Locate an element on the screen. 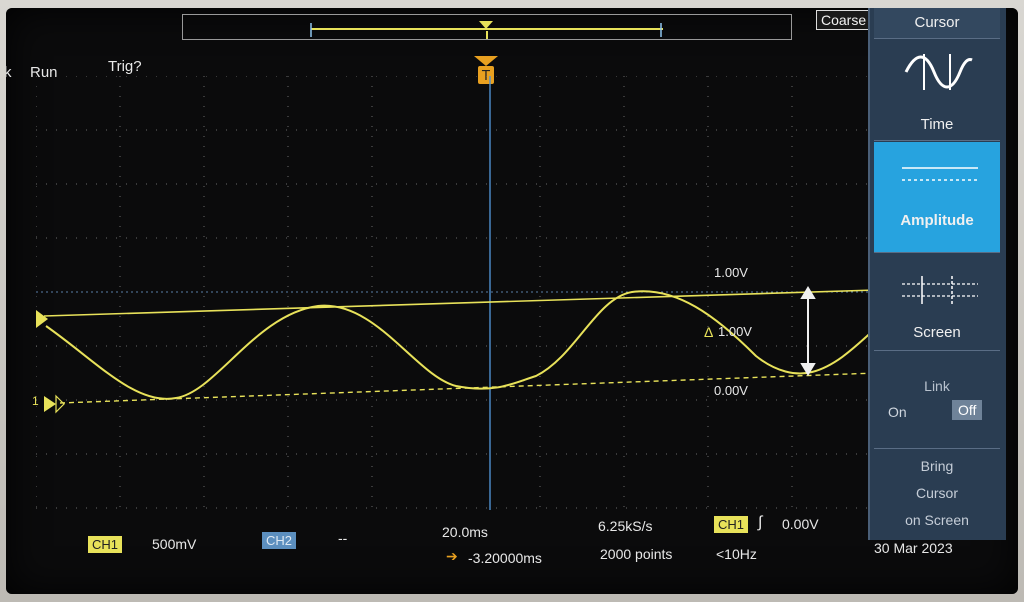 The image size is (1024, 602). delta-symbol: Δ is located at coordinates (709, 332).